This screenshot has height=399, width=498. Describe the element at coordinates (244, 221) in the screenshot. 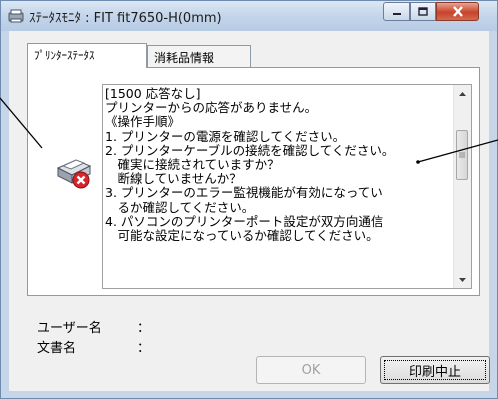

I see `message-line: 4. パソコンのプリンターポート設定が双方向通信` at that location.